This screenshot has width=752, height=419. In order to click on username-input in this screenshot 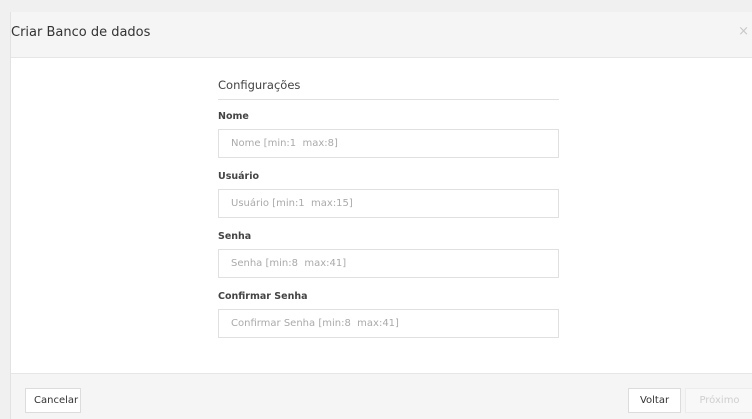, I will do `click(388, 203)`.